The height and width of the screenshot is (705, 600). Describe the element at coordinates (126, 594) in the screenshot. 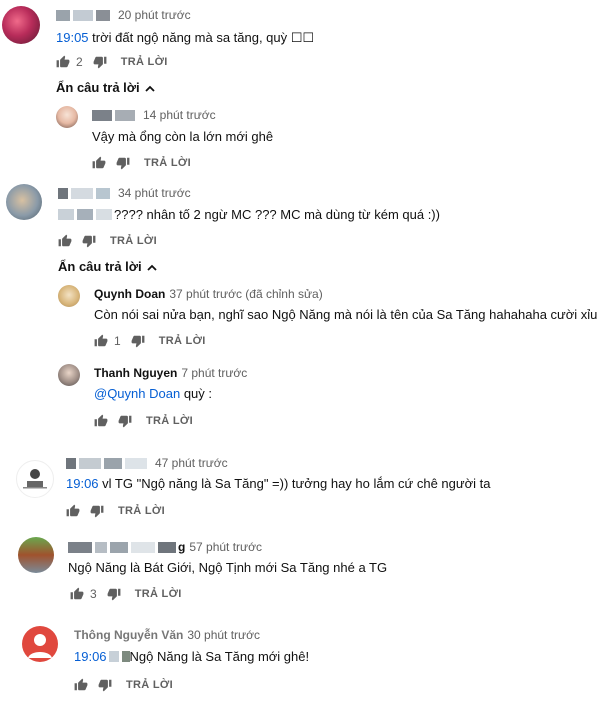

I see `comment-actions: 3 TRẢ LỜI` at that location.